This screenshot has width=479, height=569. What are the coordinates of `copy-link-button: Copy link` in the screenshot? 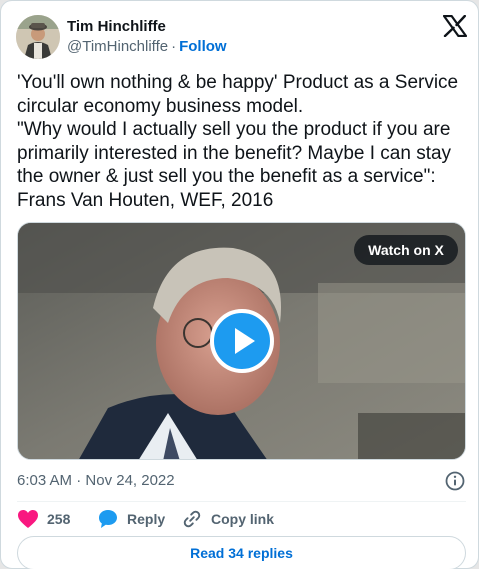 It's located at (227, 519).